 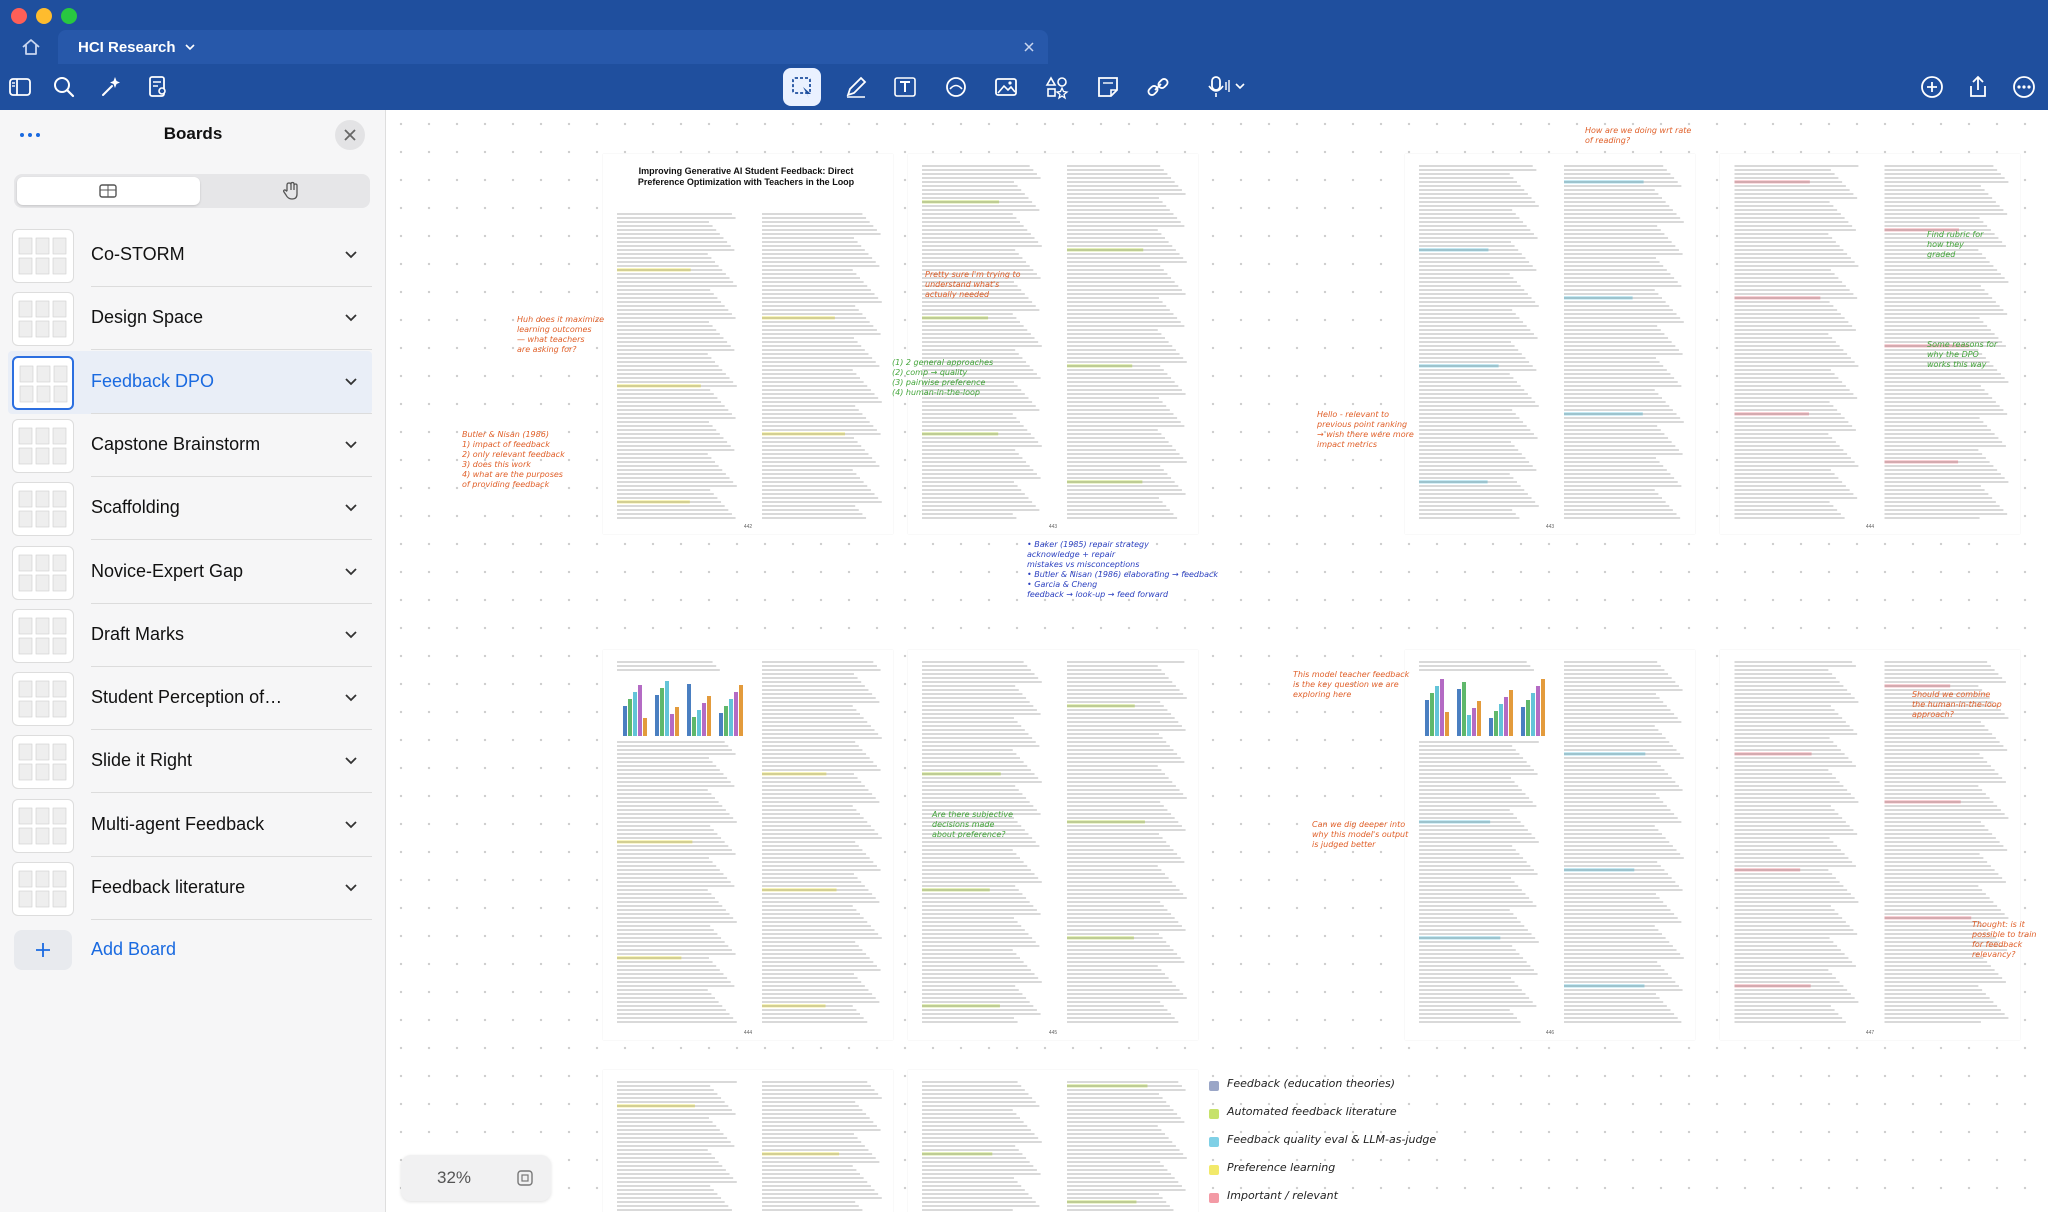 I want to click on sticky-note-icon, so click(x=1108, y=87).